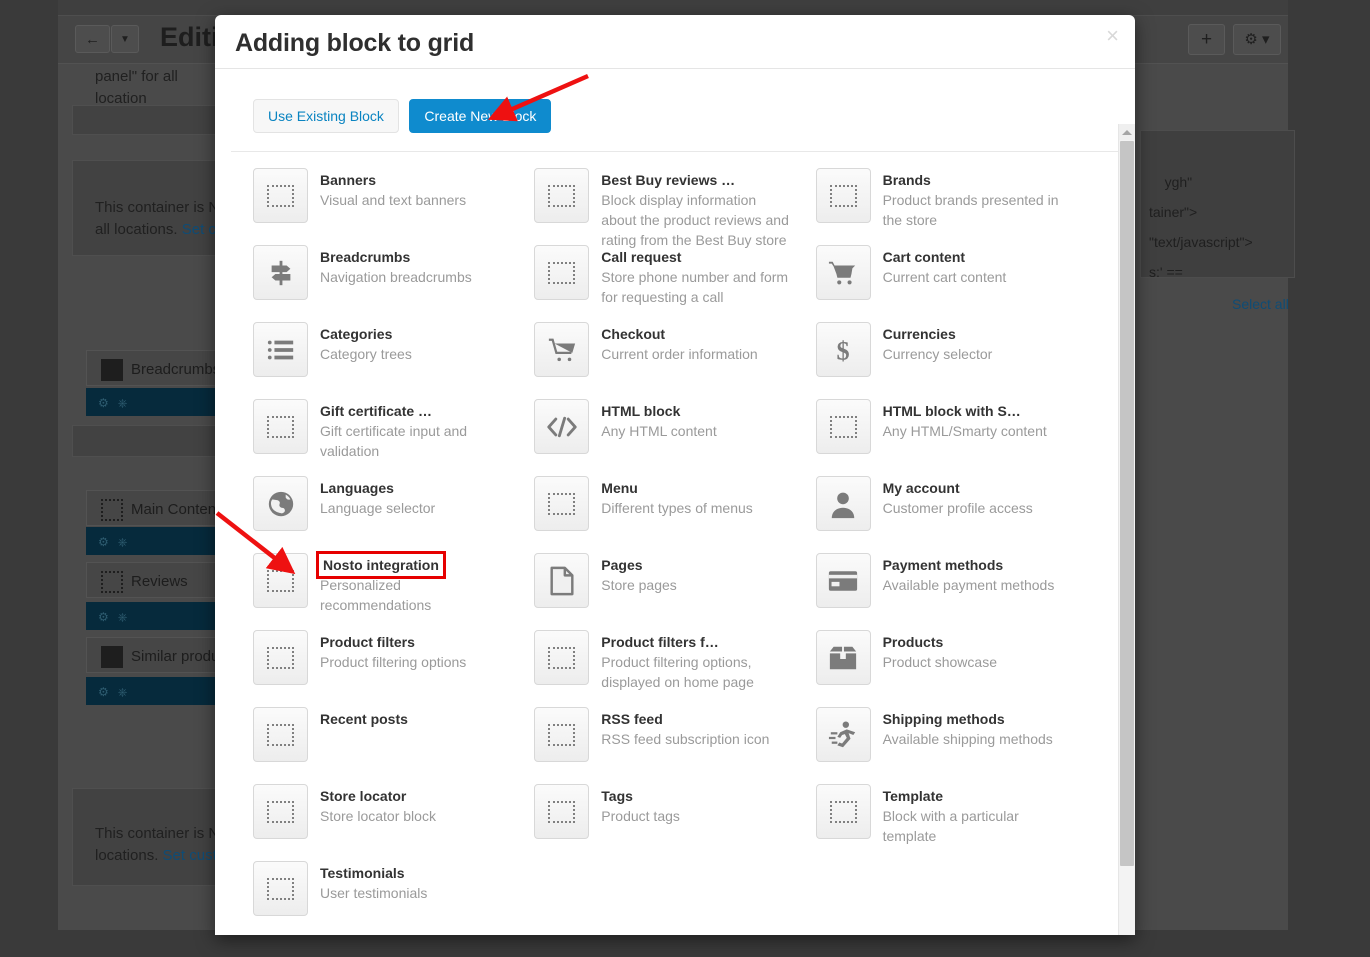 This screenshot has width=1370, height=957. Describe the element at coordinates (367, 642) in the screenshot. I see `block-type-title: Product filters` at that location.